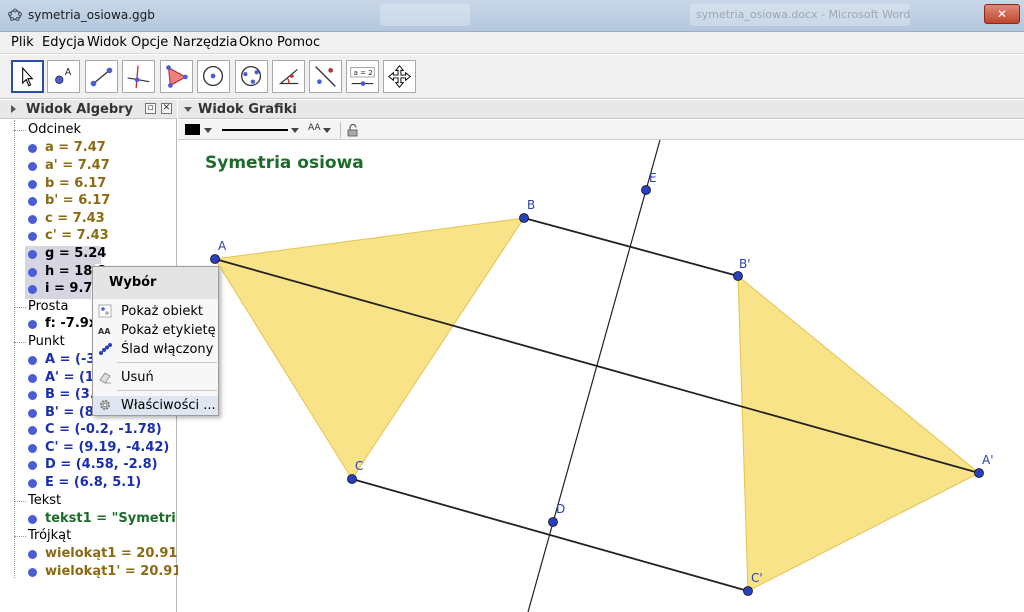  What do you see at coordinates (27, 76) in the screenshot?
I see `move-tool-button` at bounding box center [27, 76].